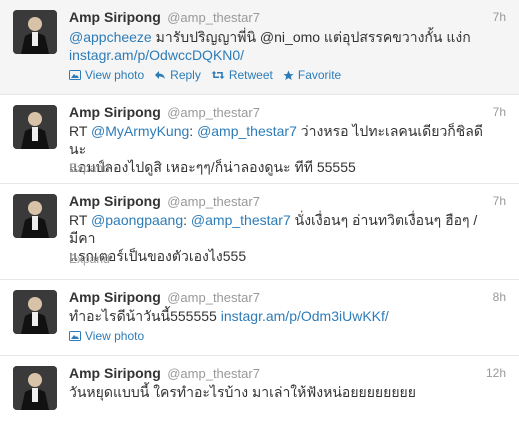 The image size is (519, 430). Describe the element at coordinates (185, 75) in the screenshot. I see `reply-label: Reply` at that location.